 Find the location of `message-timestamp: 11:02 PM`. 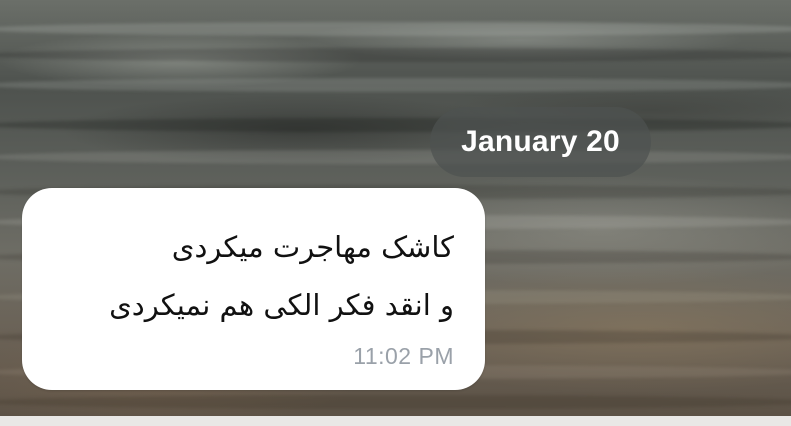

message-timestamp: 11:02 PM is located at coordinates (403, 356).